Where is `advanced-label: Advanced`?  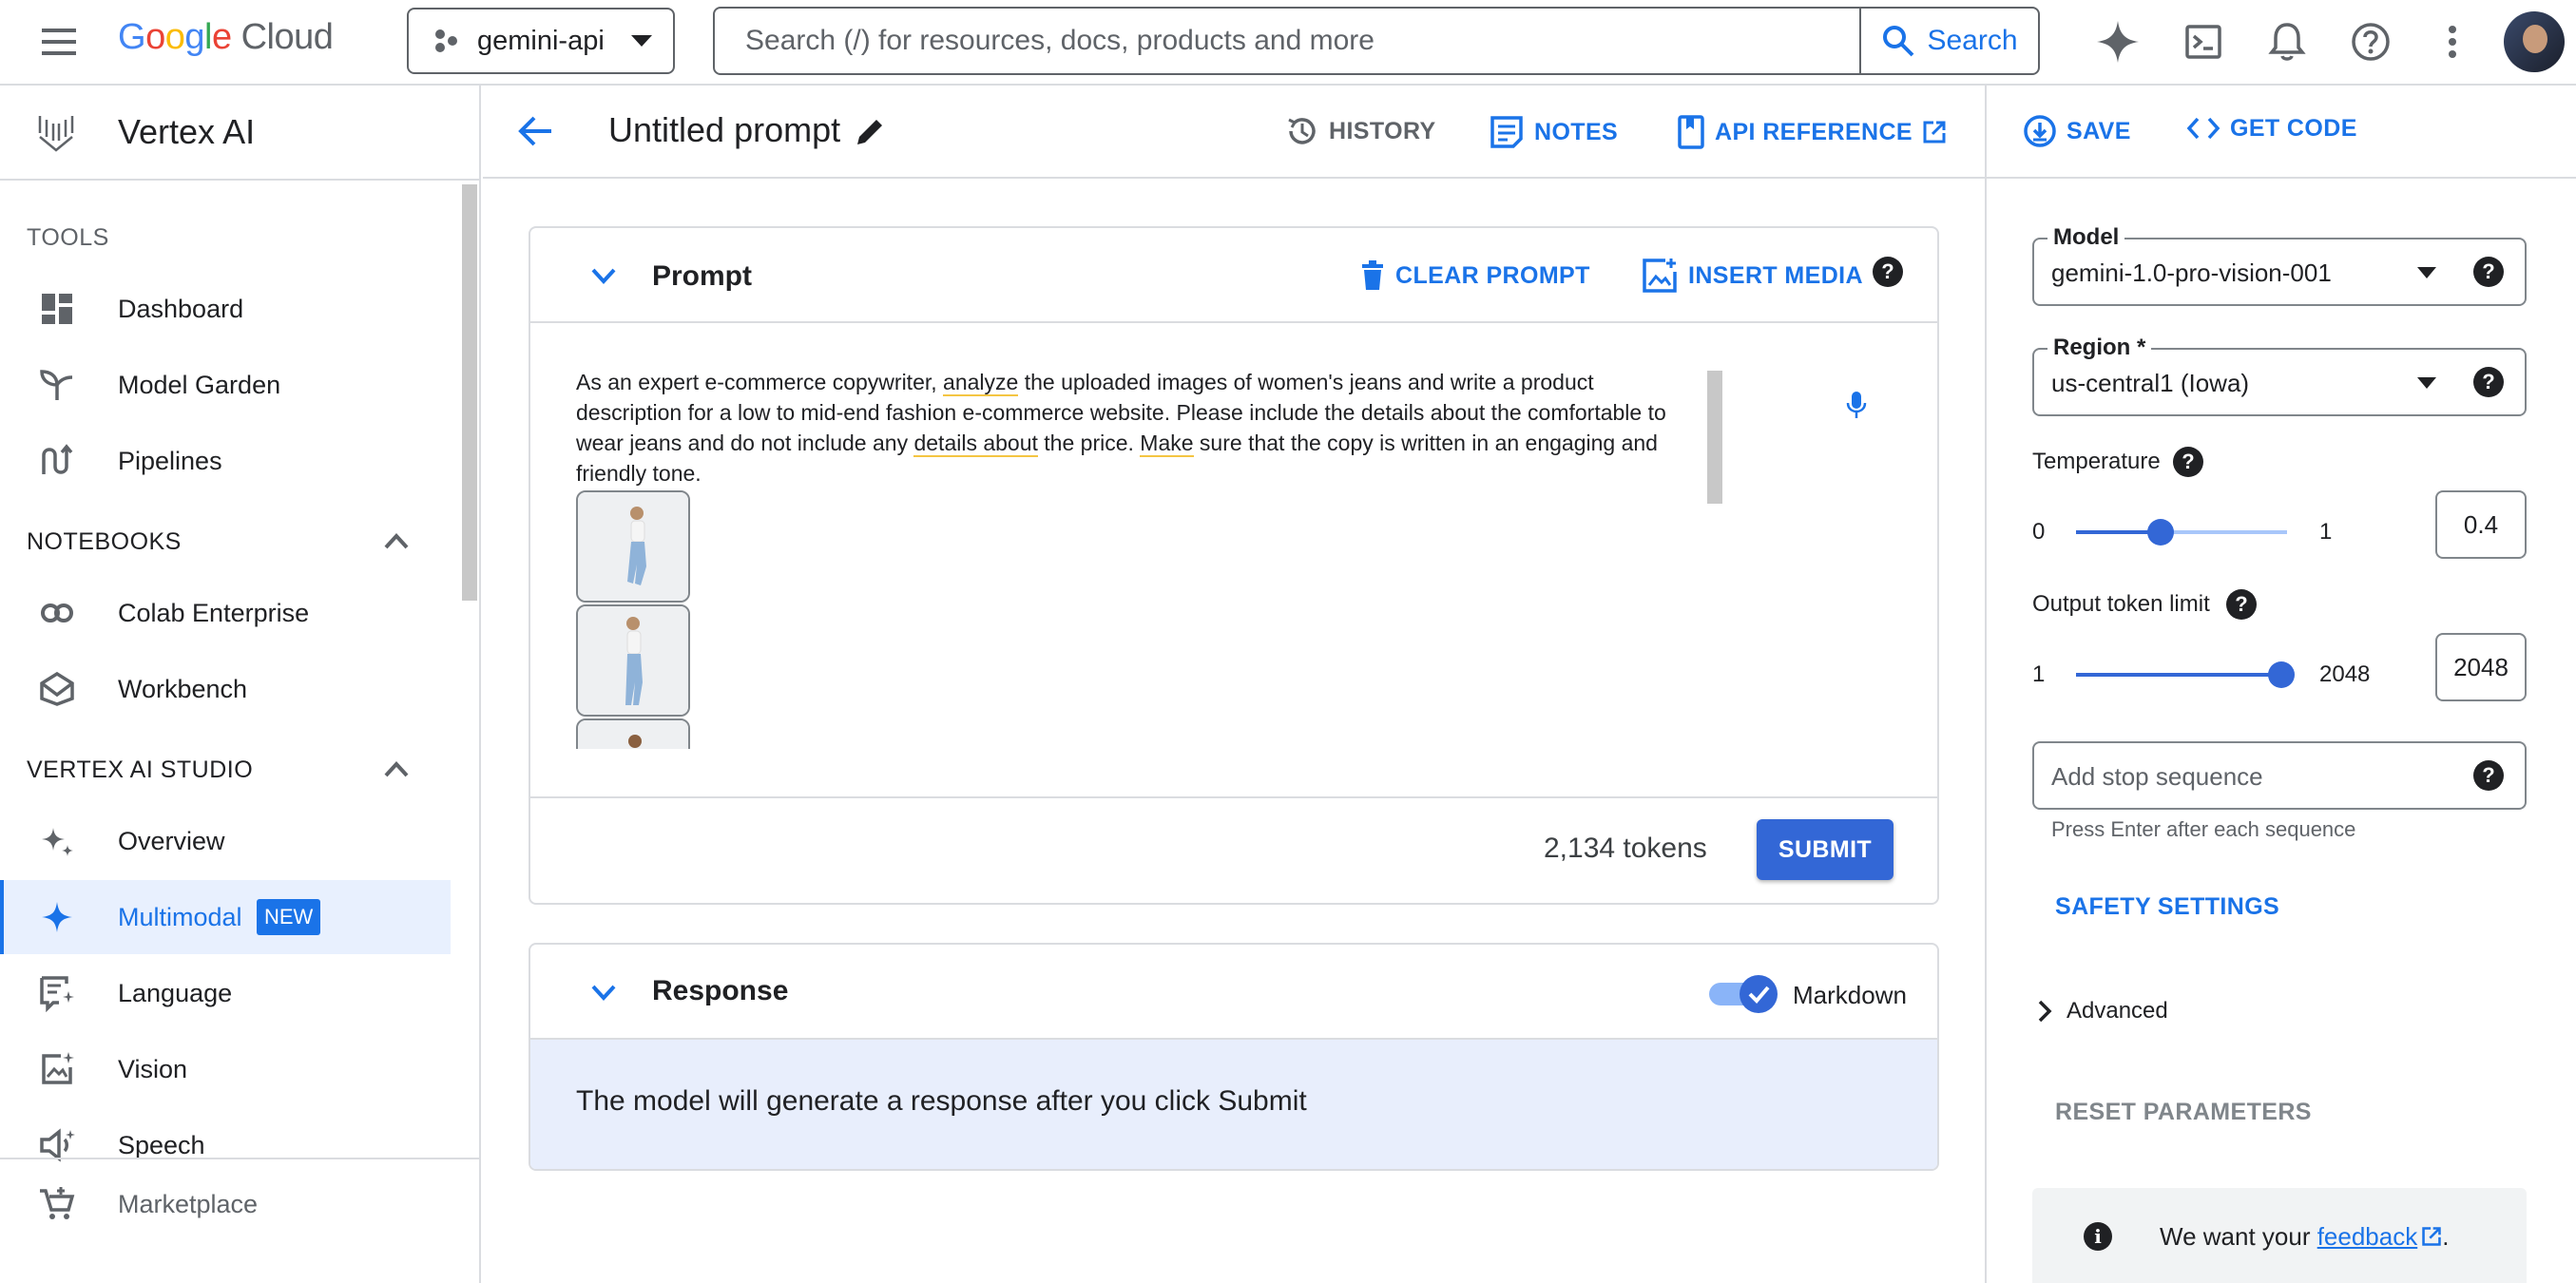
advanced-label: Advanced is located at coordinates (2118, 1011).